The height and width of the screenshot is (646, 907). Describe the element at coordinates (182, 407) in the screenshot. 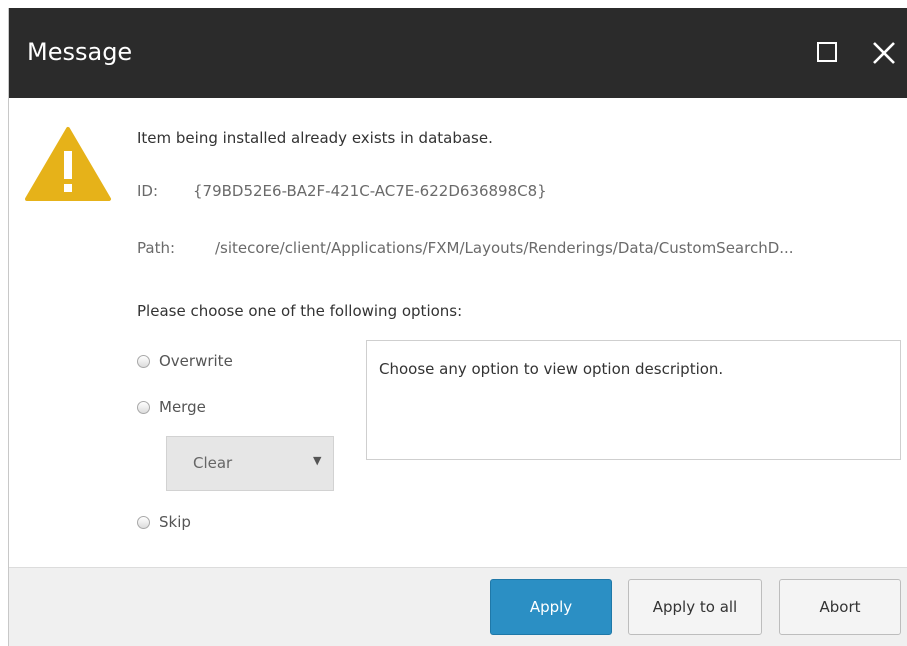

I see `merge-label: Merge` at that location.